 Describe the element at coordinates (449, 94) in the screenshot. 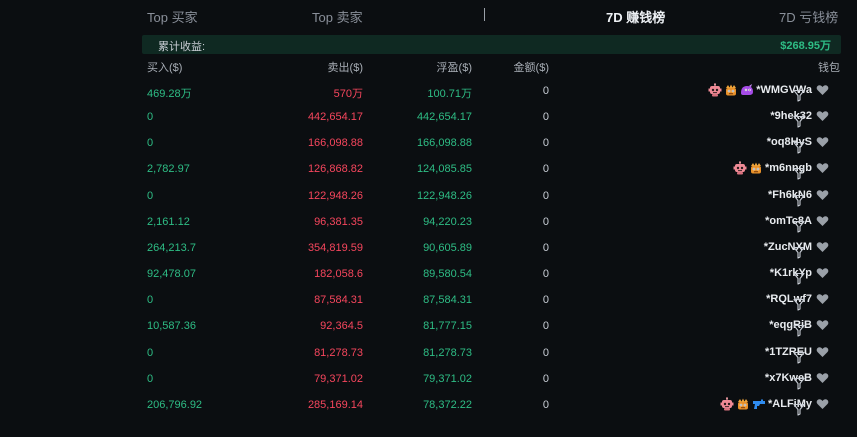

I see `pnl-value: 100.71万` at that location.